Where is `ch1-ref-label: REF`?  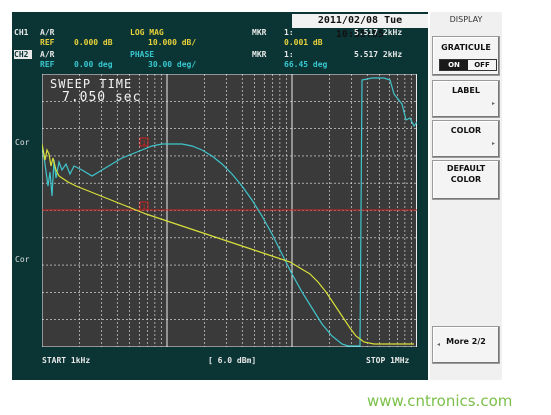 ch1-ref-label: REF is located at coordinates (47, 42).